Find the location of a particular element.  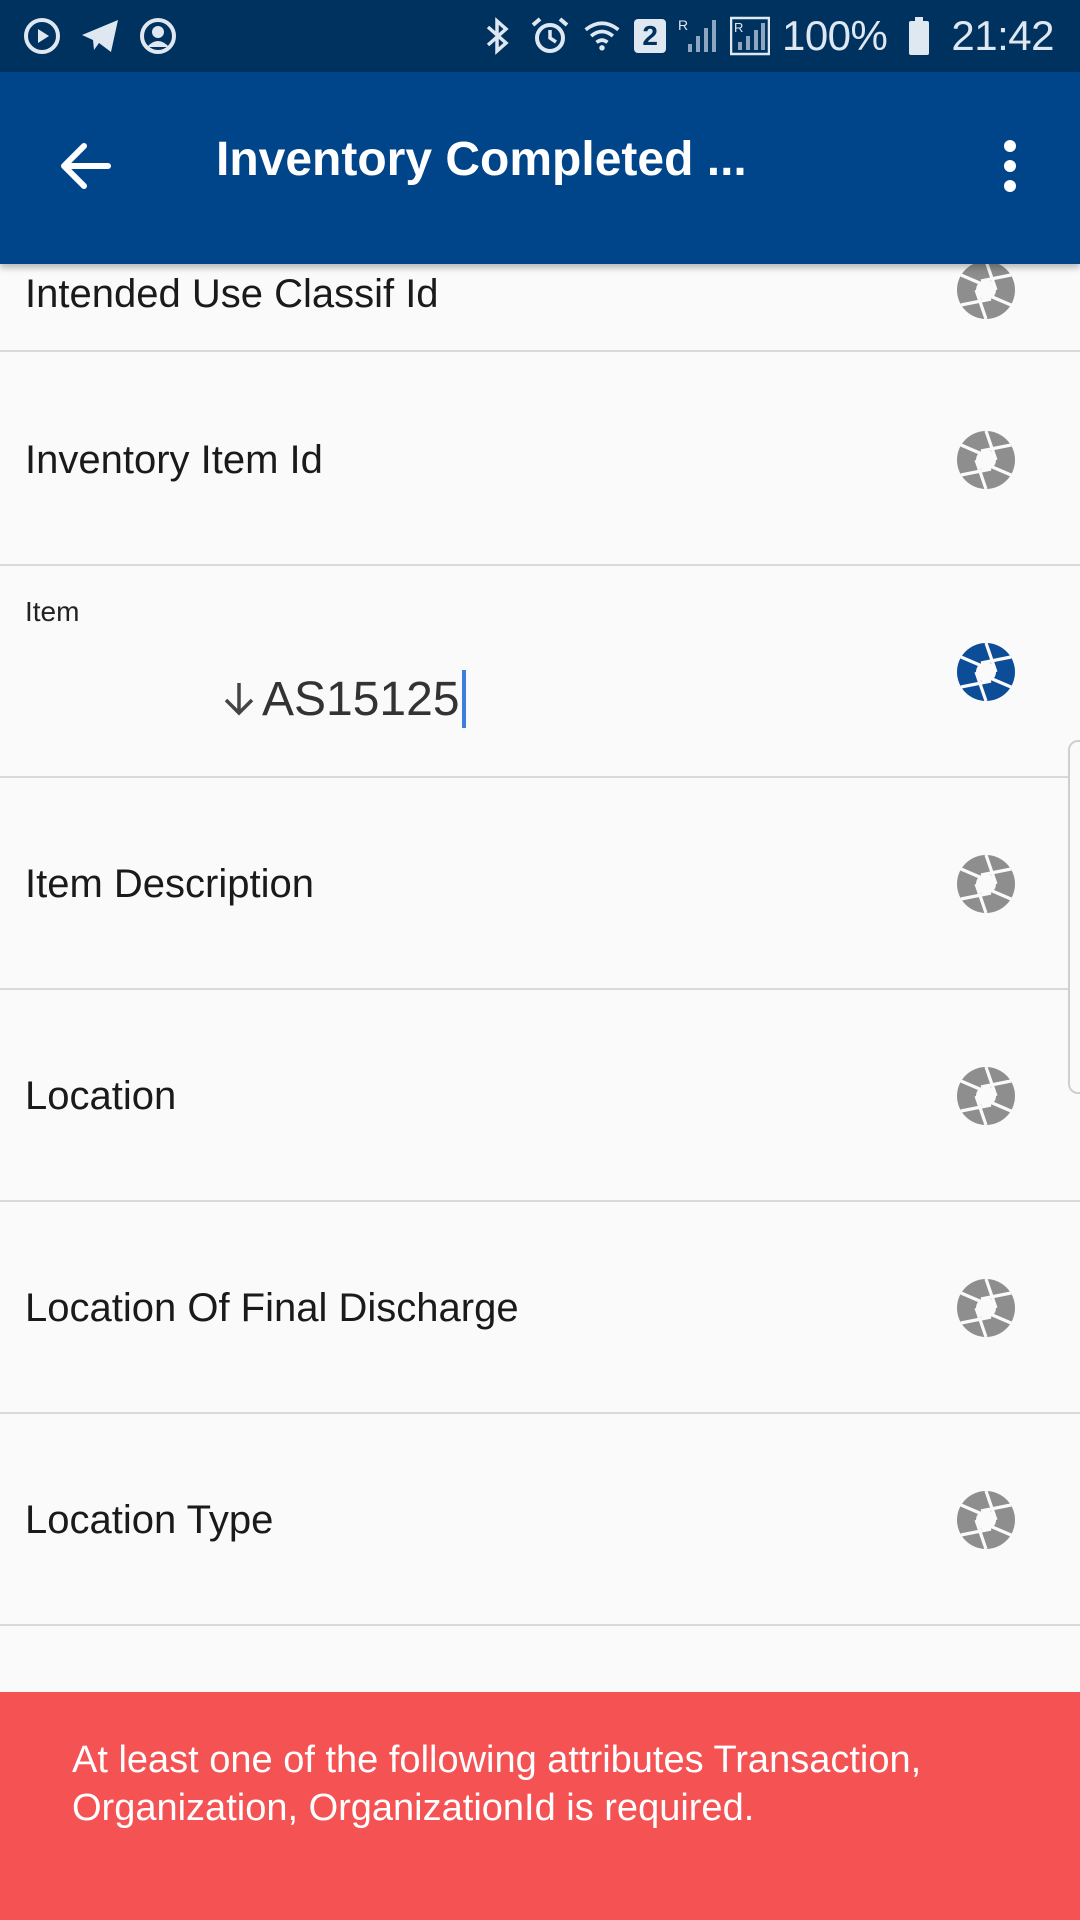

clock: 21:42 is located at coordinates (1002, 35).